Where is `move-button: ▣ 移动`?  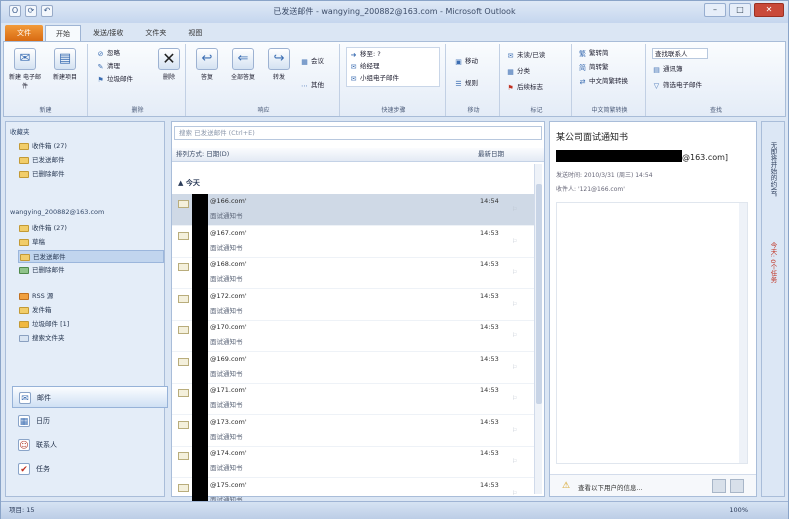
move-button: ▣ 移动 is located at coordinates (466, 61).